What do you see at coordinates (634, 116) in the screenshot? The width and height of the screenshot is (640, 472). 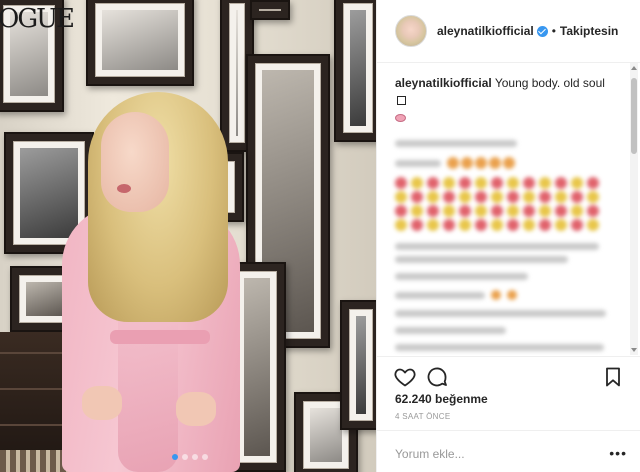 I see `scrollbar-thumb` at bounding box center [634, 116].